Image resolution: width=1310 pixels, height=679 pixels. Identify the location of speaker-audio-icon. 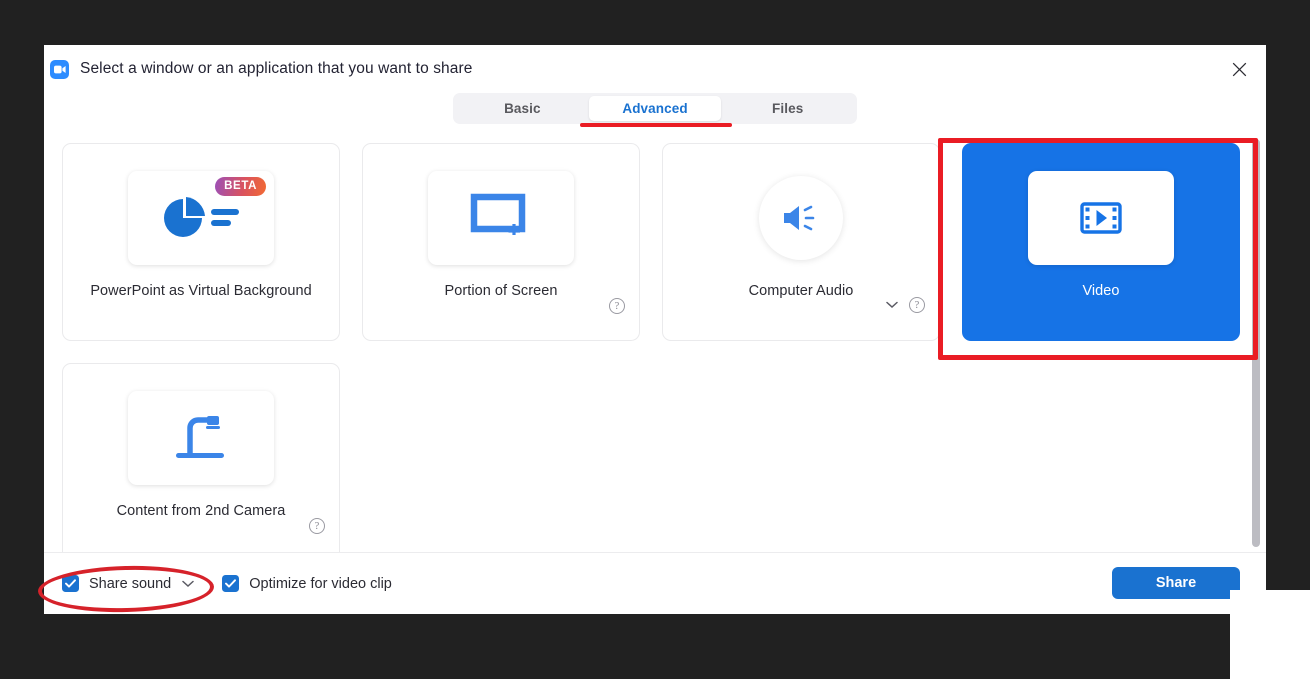
(801, 218).